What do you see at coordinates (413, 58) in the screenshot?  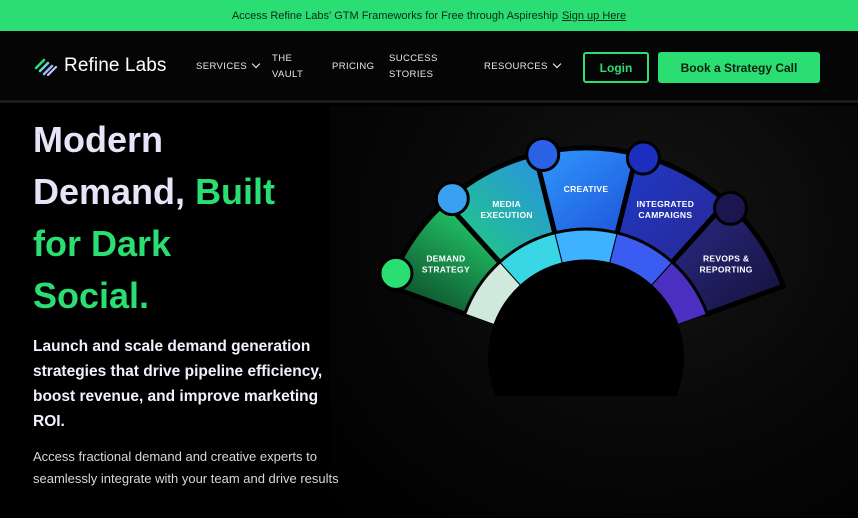 I see `nav-stories-line1: SUCCESS` at bounding box center [413, 58].